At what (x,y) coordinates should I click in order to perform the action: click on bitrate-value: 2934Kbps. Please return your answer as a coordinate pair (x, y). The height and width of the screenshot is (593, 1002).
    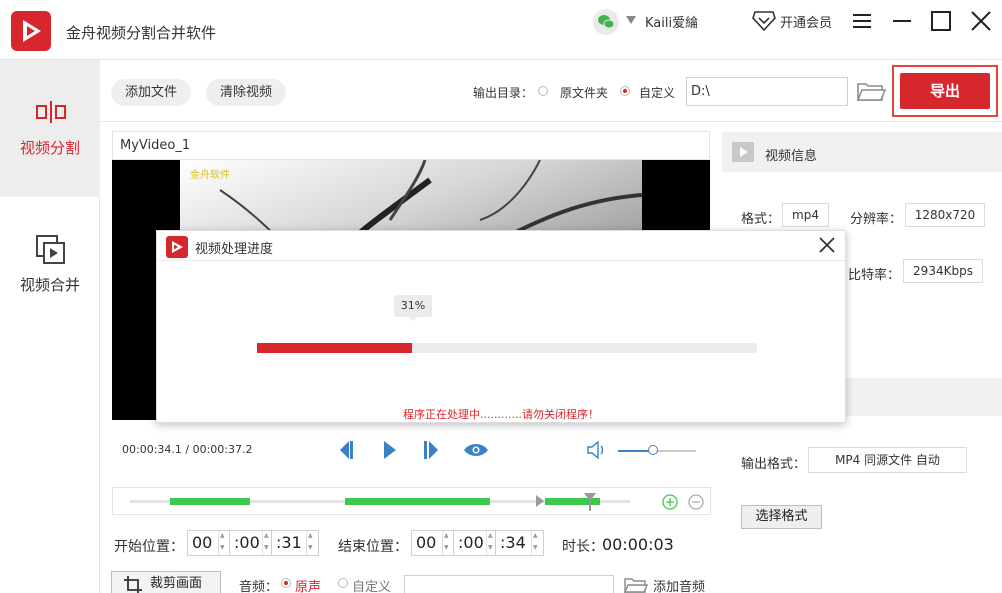
    Looking at the image, I should click on (943, 271).